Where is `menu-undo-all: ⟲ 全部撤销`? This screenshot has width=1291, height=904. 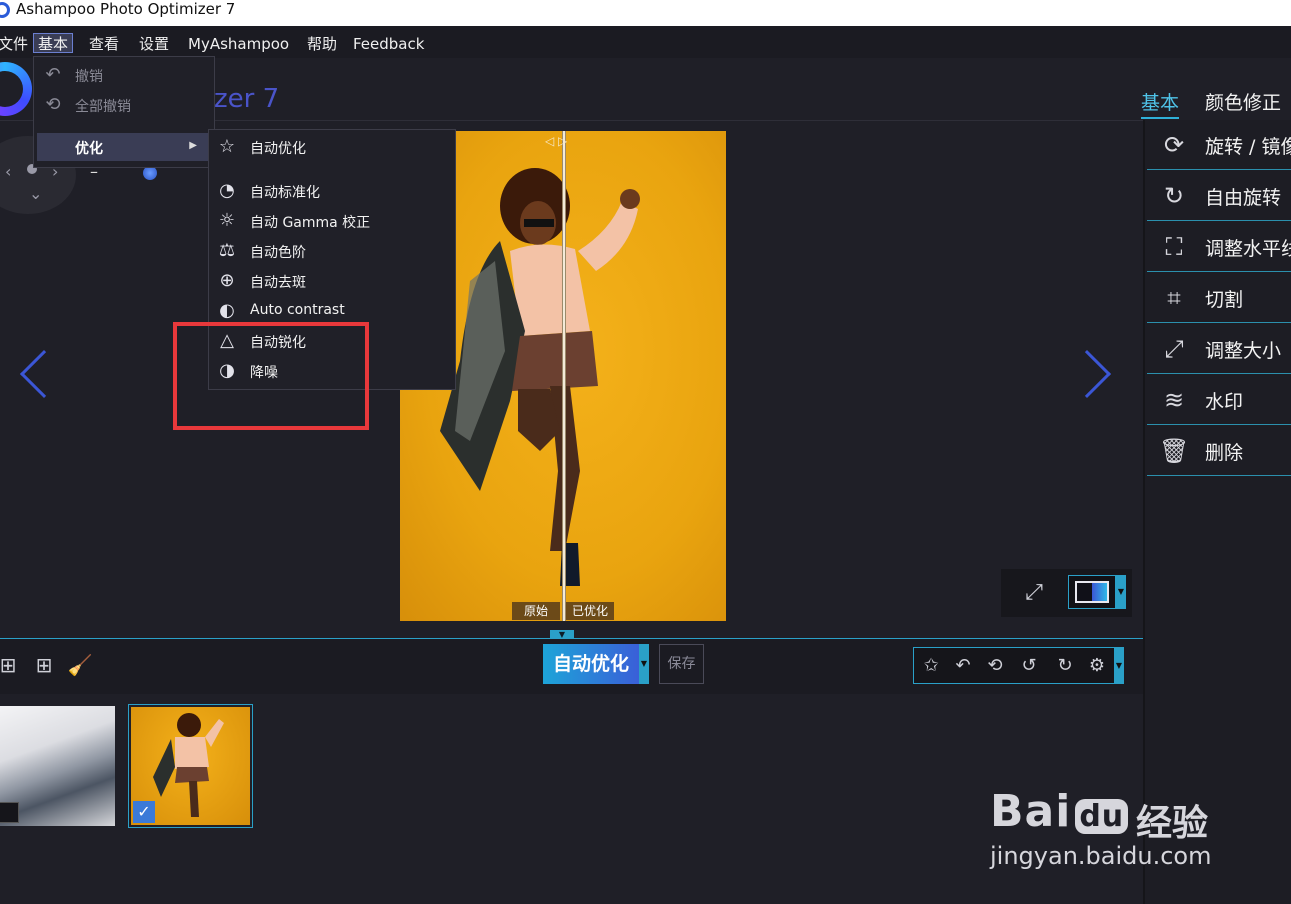 menu-undo-all: ⟲ 全部撤销 is located at coordinates (124, 105).